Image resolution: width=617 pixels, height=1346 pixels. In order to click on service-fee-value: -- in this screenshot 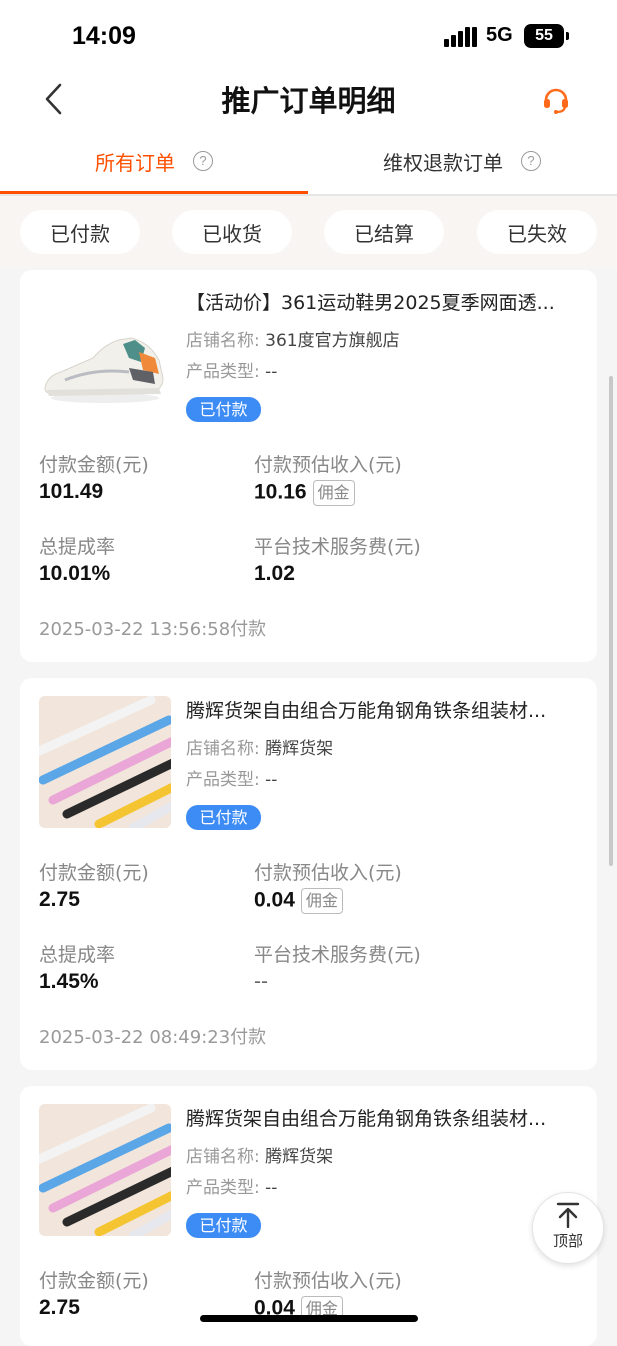, I will do `click(261, 981)`.